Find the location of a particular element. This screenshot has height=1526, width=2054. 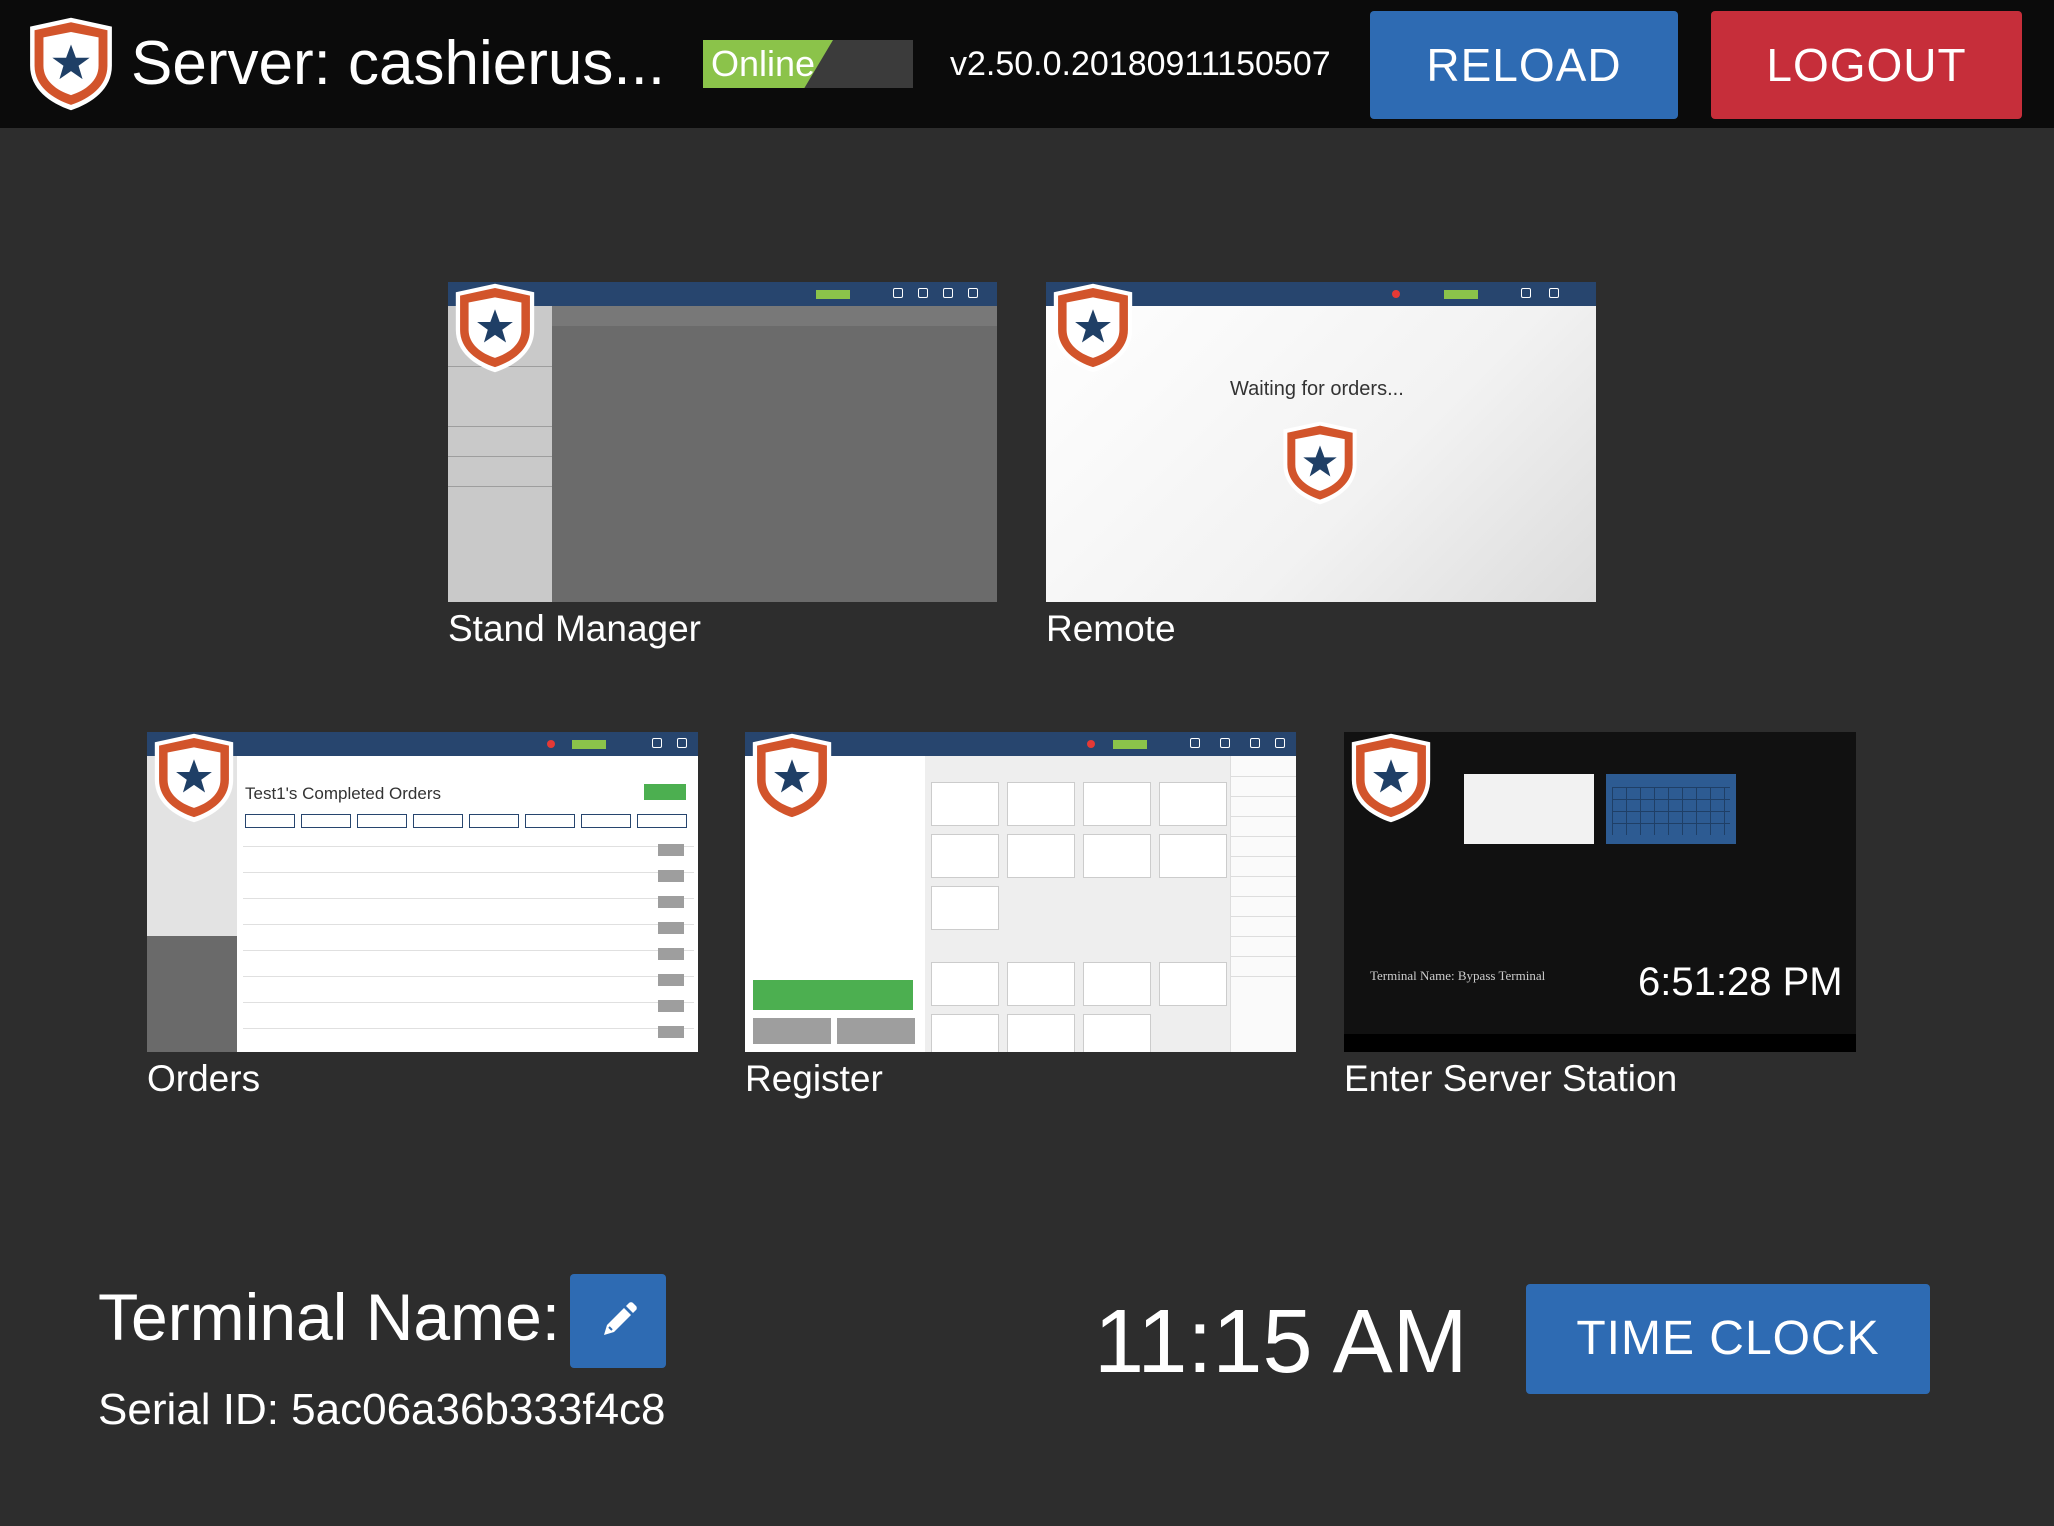

app-label: Register is located at coordinates (814, 1078).